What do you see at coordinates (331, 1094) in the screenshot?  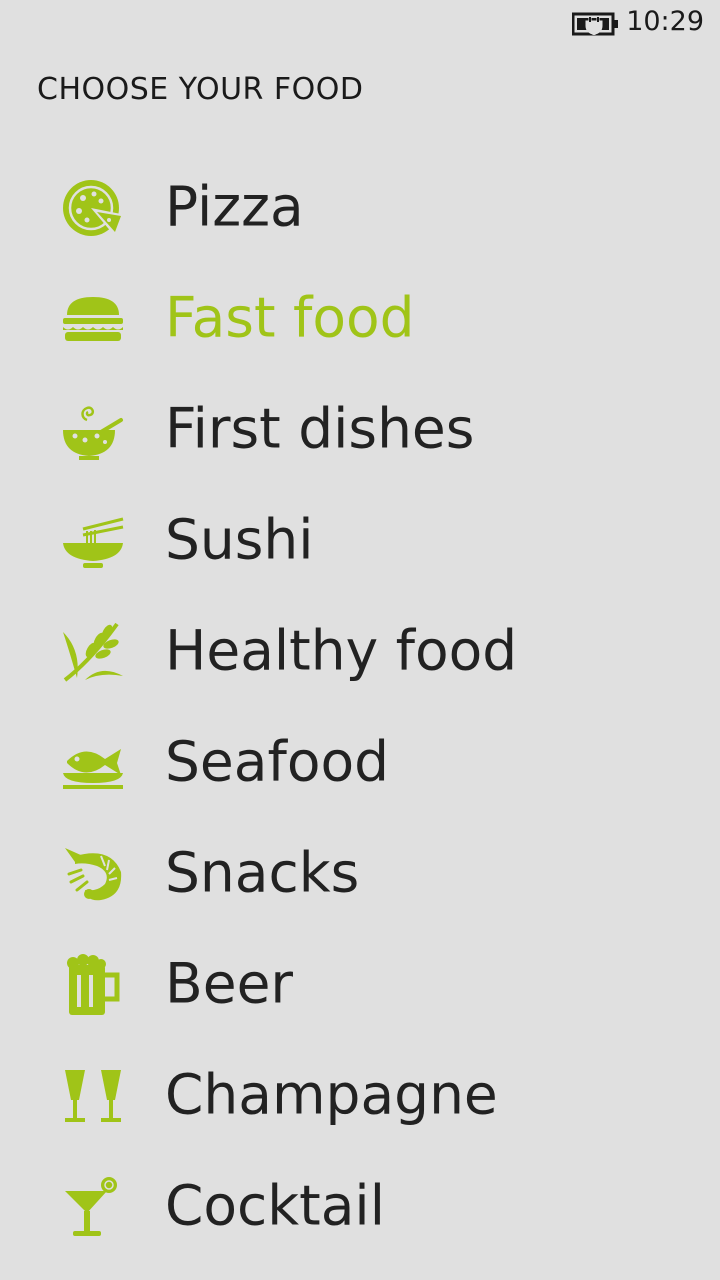 I see `menu-item-label: Champagne` at bounding box center [331, 1094].